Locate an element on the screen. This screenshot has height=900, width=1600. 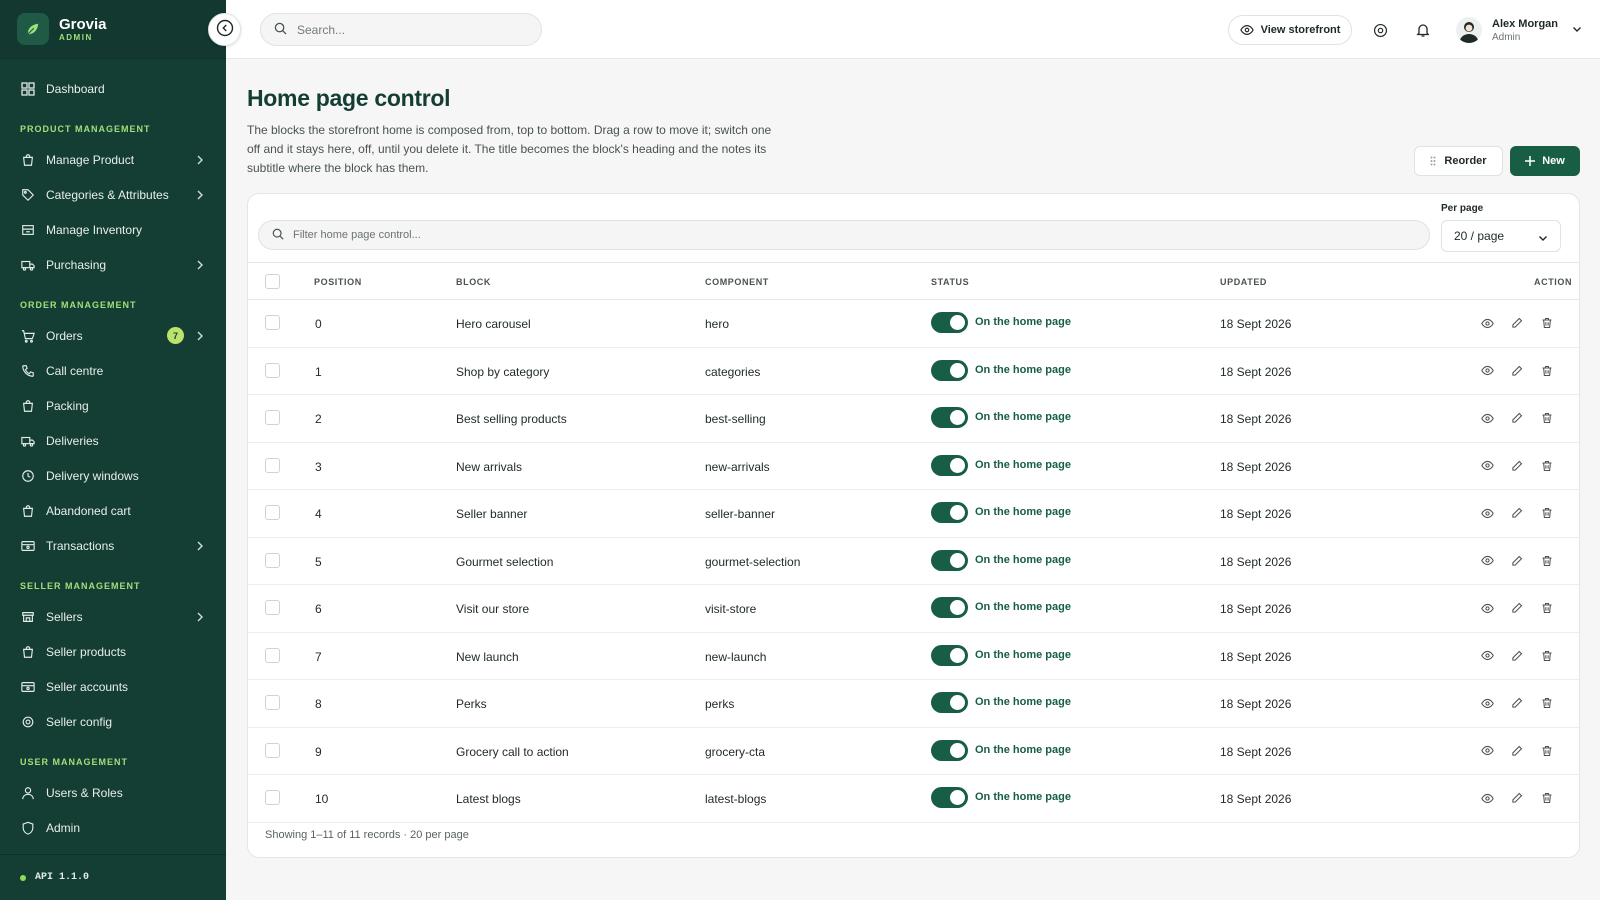
brand: Grovia ADMIN is located at coordinates (113, 29).